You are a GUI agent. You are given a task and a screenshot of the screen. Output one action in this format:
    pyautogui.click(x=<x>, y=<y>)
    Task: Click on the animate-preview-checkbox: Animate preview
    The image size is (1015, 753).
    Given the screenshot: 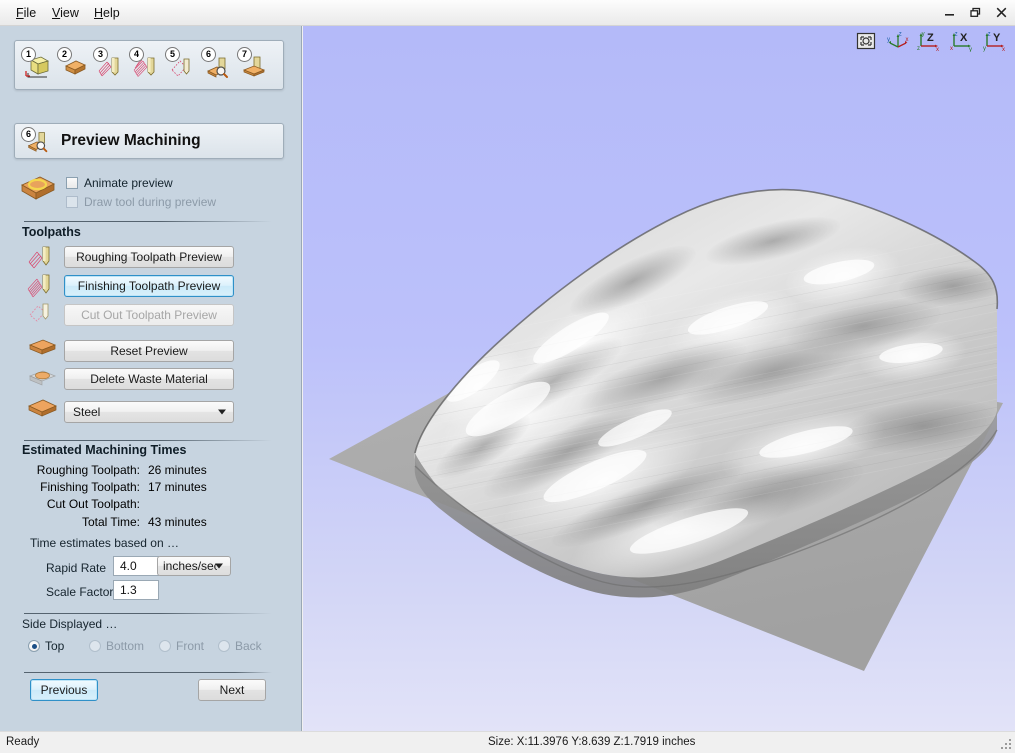 What is the action you would take?
    pyautogui.click(x=119, y=183)
    